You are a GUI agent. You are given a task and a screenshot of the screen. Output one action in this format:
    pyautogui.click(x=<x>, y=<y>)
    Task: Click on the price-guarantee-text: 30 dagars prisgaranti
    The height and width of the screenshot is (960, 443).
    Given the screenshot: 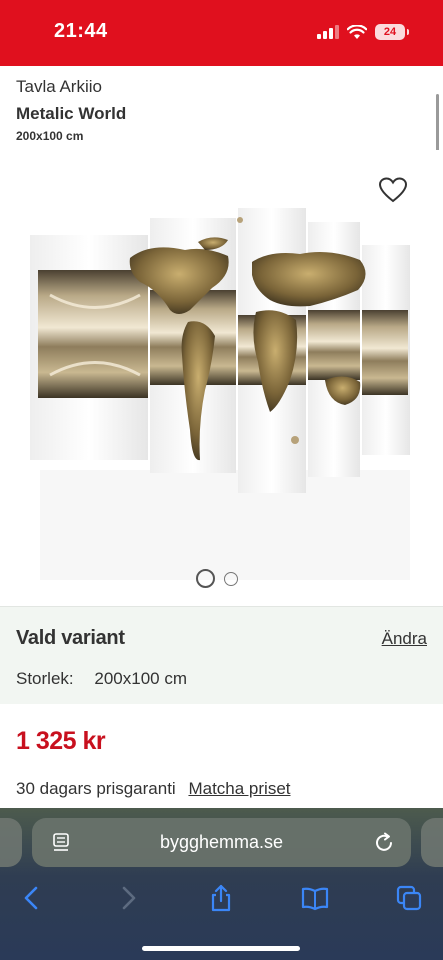 What is the action you would take?
    pyautogui.click(x=96, y=788)
    